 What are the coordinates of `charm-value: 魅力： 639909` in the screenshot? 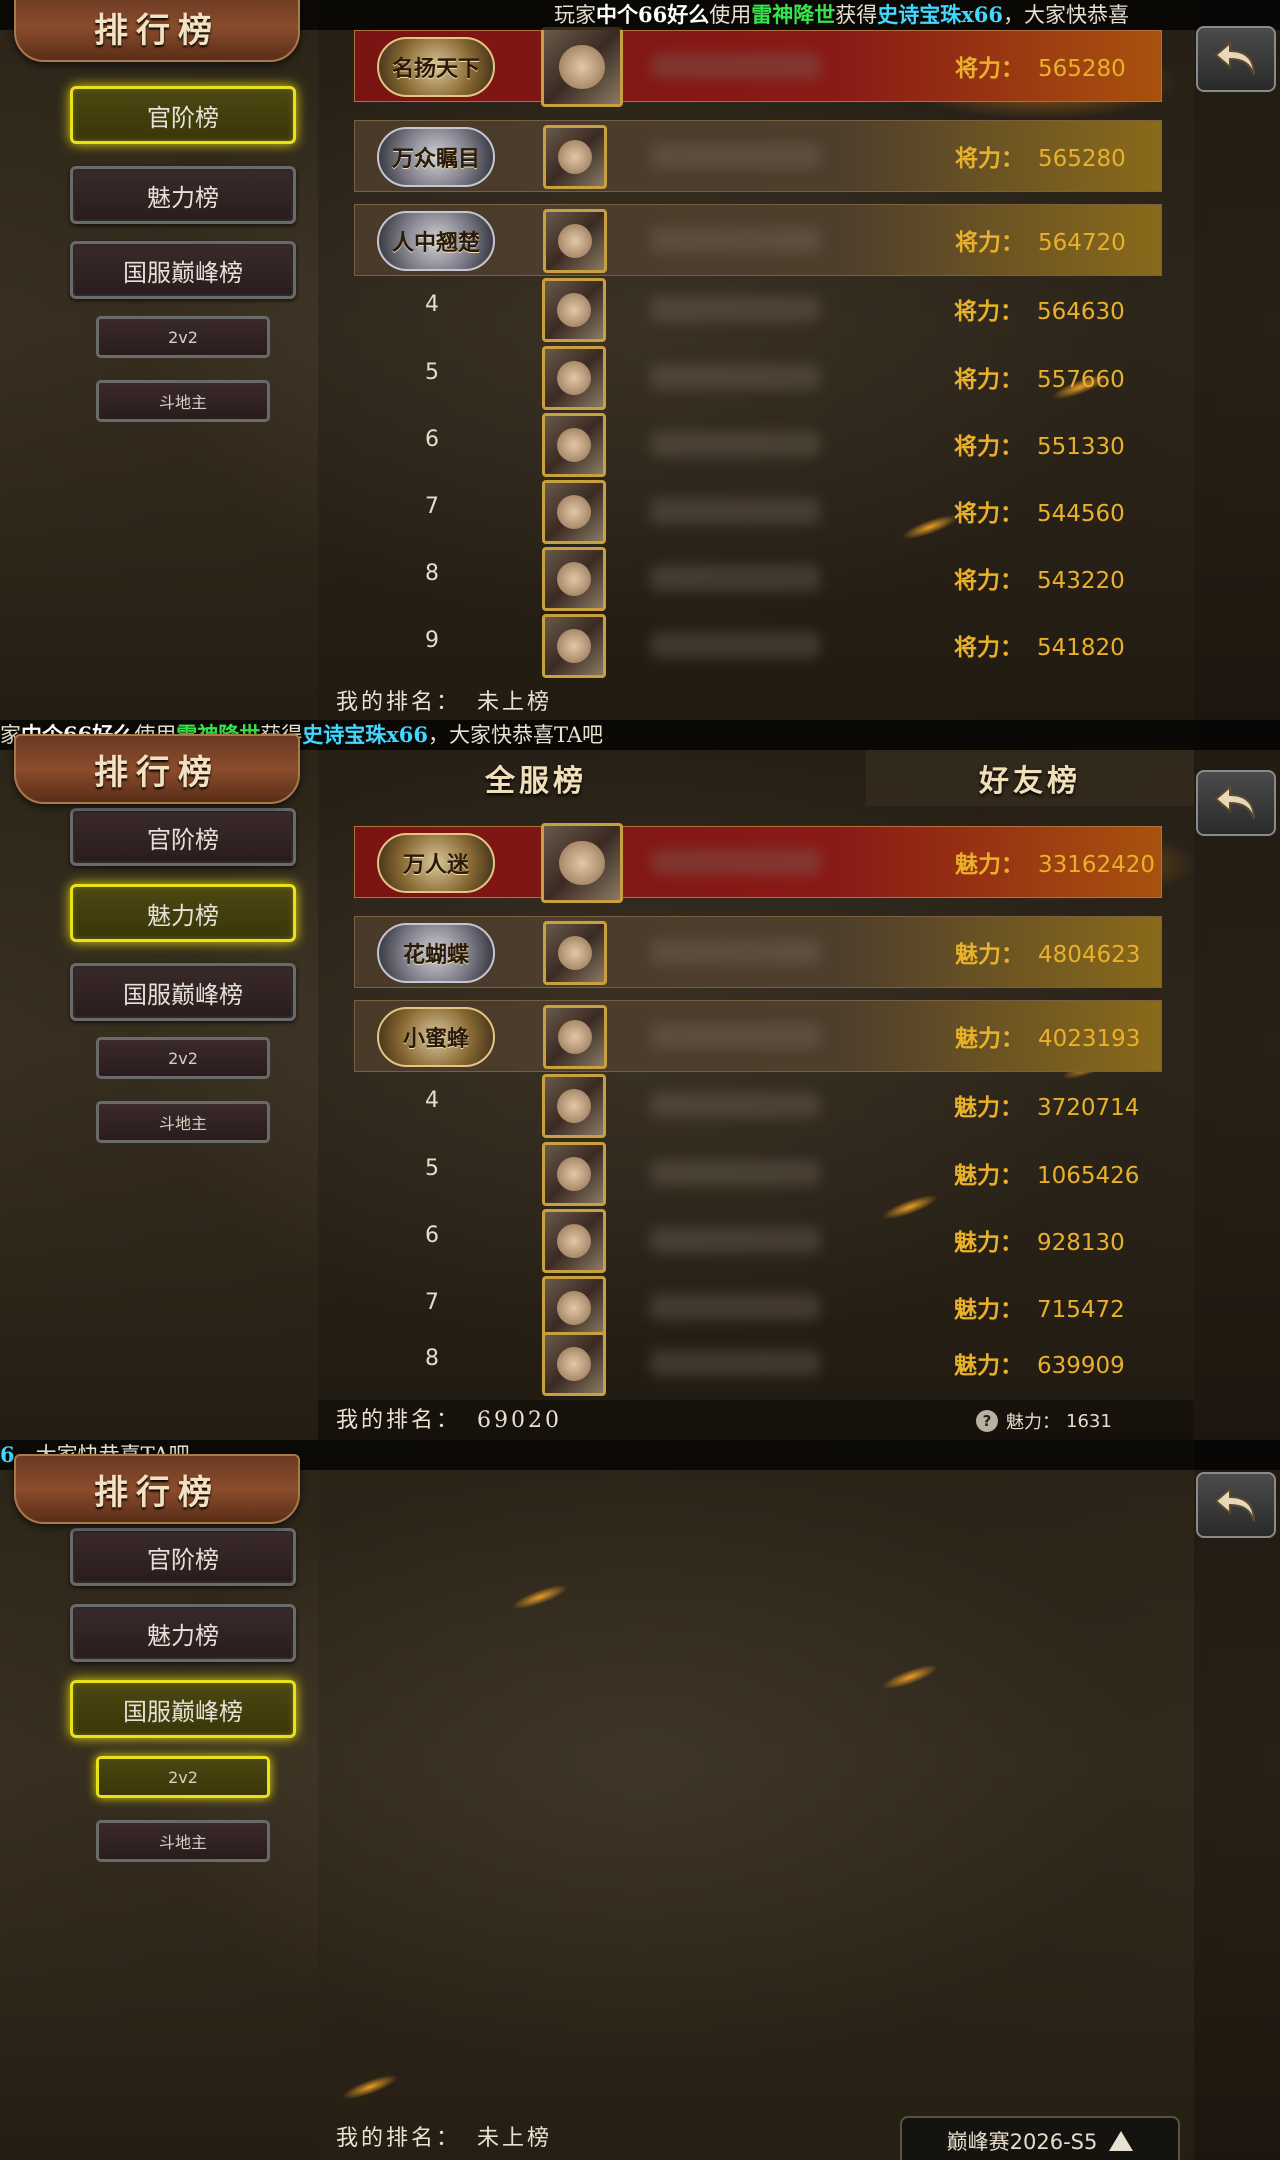 It's located at (1039, 1363).